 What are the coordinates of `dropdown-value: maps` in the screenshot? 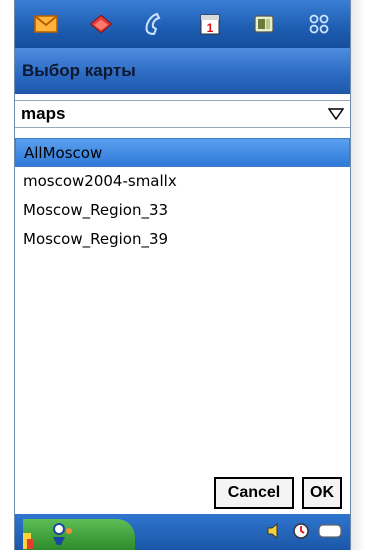 It's located at (43, 113).